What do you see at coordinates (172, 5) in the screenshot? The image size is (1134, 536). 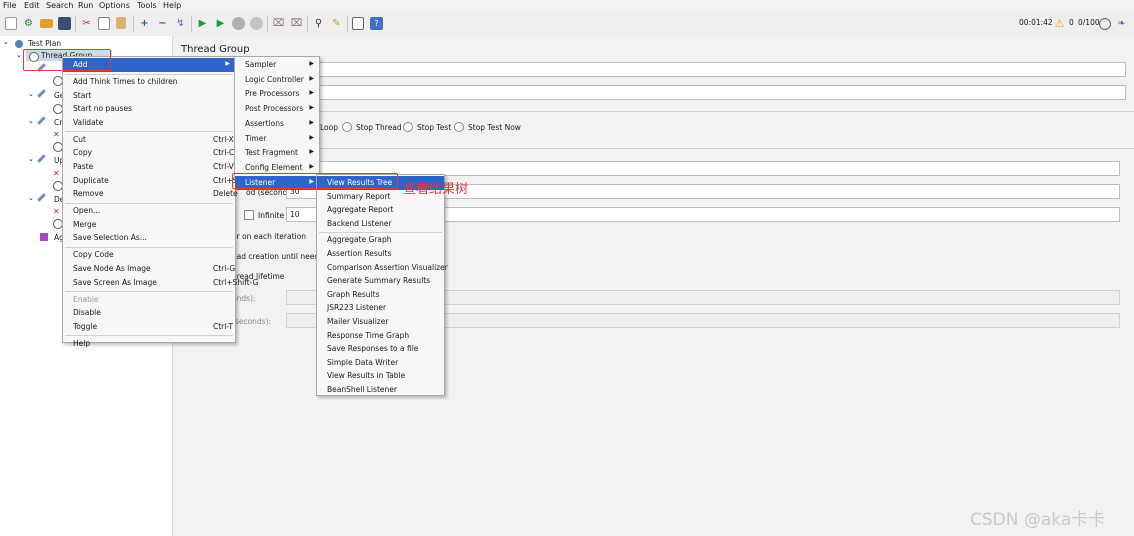 I see `menu-help: Help` at bounding box center [172, 5].